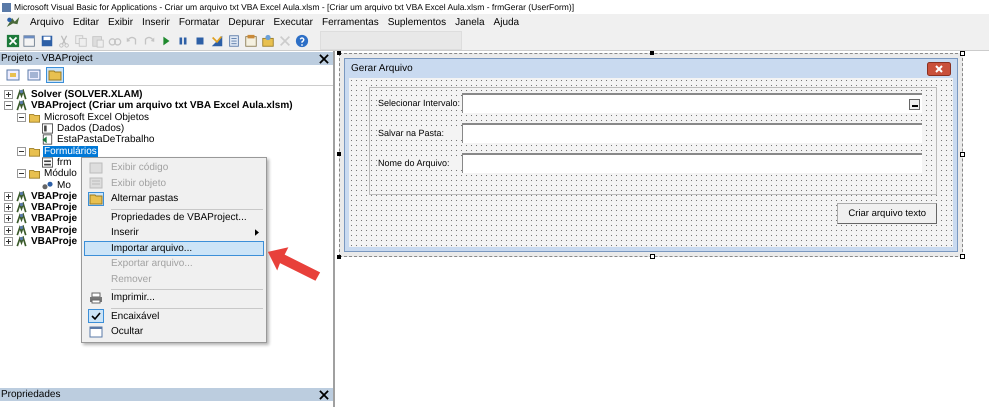  I want to click on menu-item: Alternar pastas, so click(174, 198).